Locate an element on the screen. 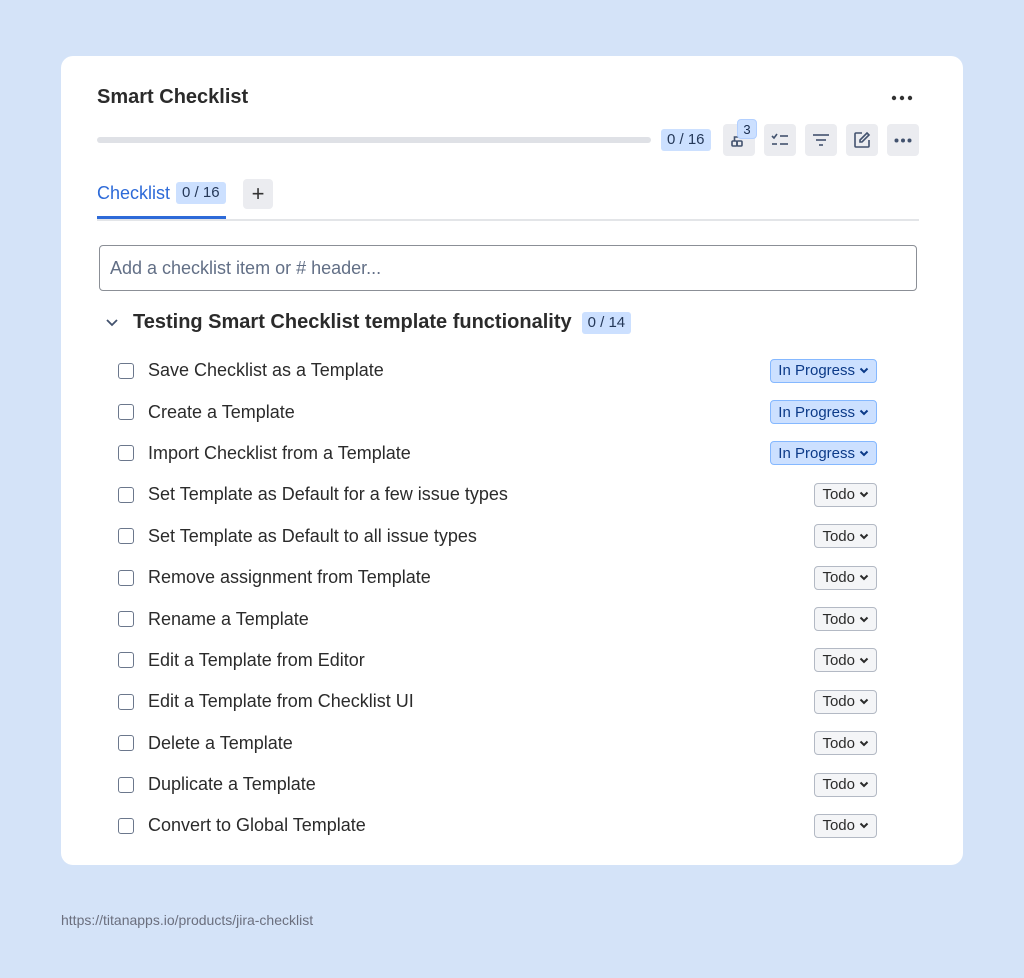 The width and height of the screenshot is (1024, 978). checklist-item-text: Edit a Template from Checklist UI is located at coordinates (281, 701).